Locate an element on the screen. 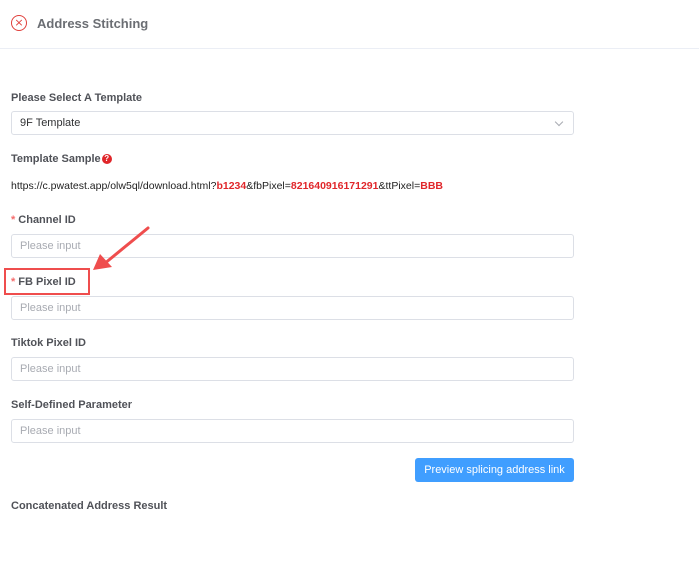 The height and width of the screenshot is (575, 699). result-label: Concatenated Address Result is located at coordinates (89, 506).